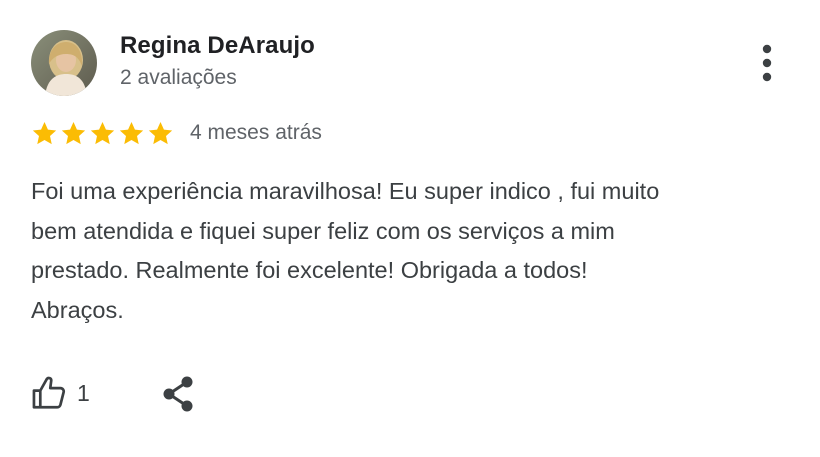 The image size is (820, 457). I want to click on more-vertical-icon, so click(767, 63).